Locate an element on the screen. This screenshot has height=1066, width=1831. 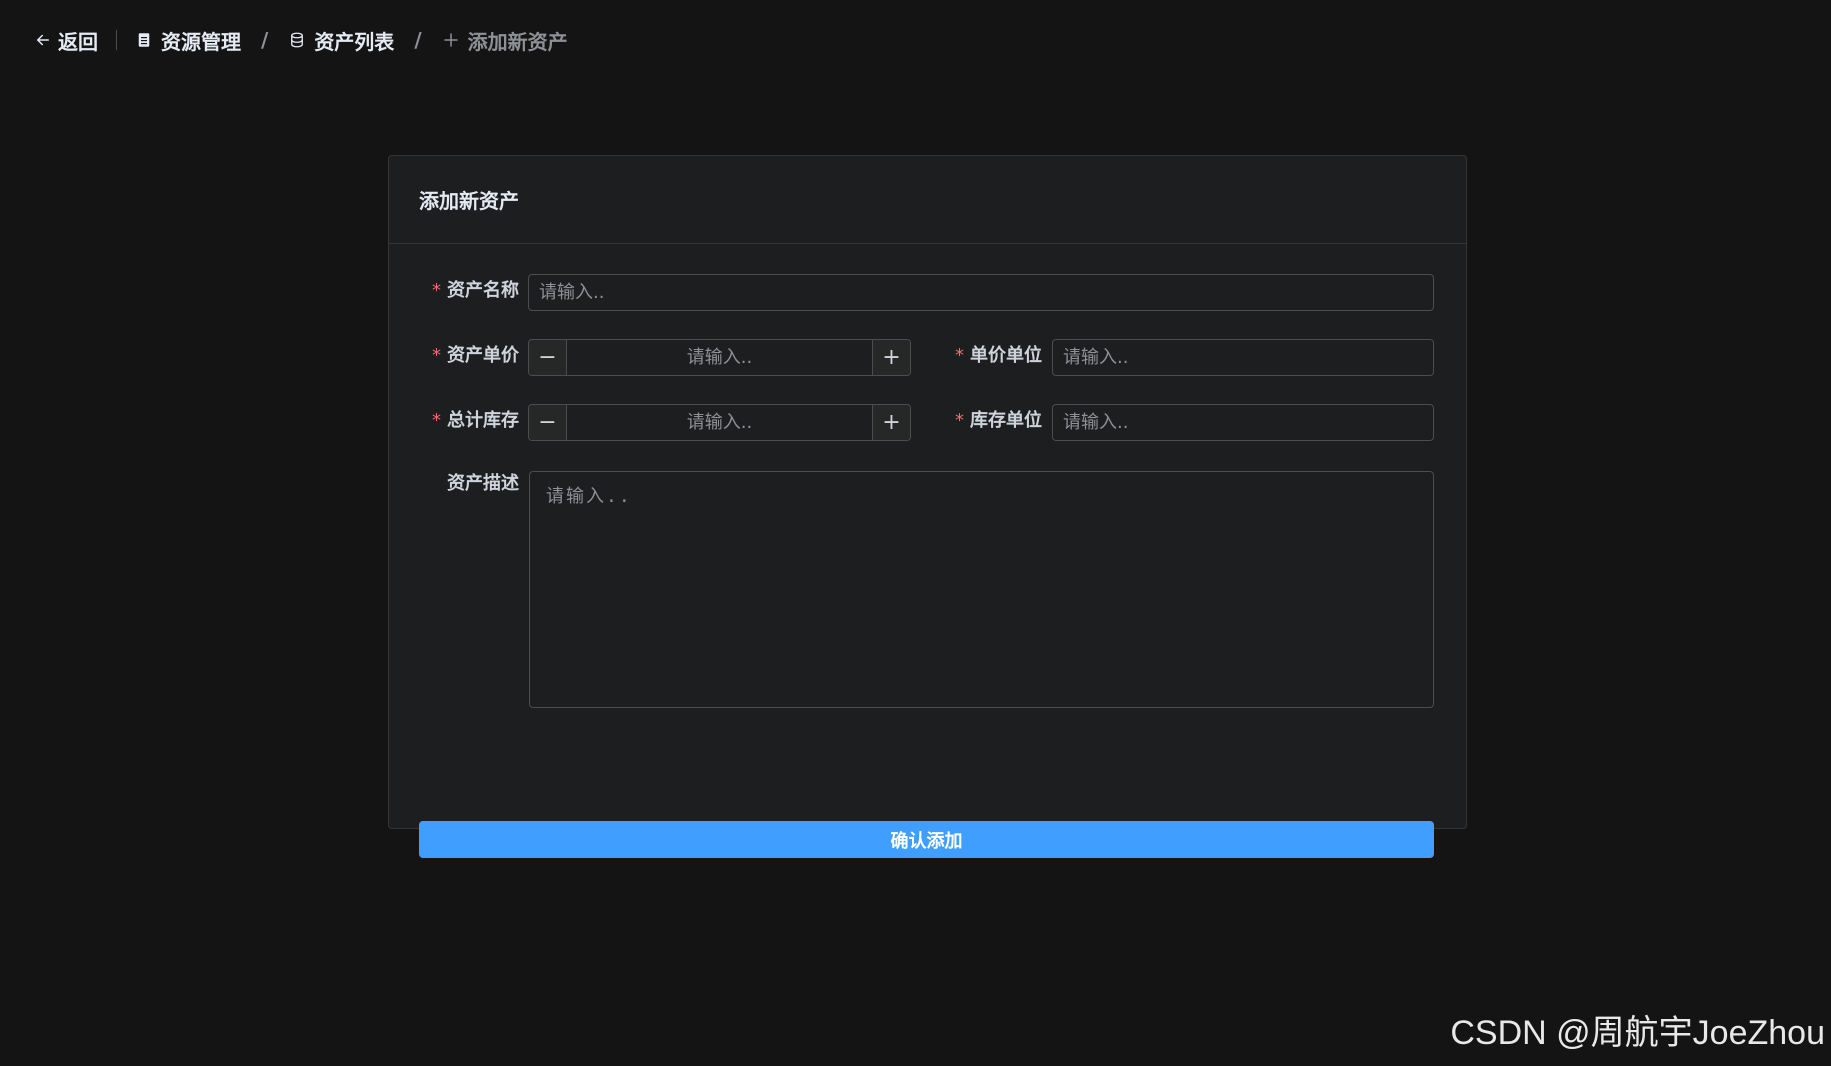
arrow-left-icon is located at coordinates (43, 40).